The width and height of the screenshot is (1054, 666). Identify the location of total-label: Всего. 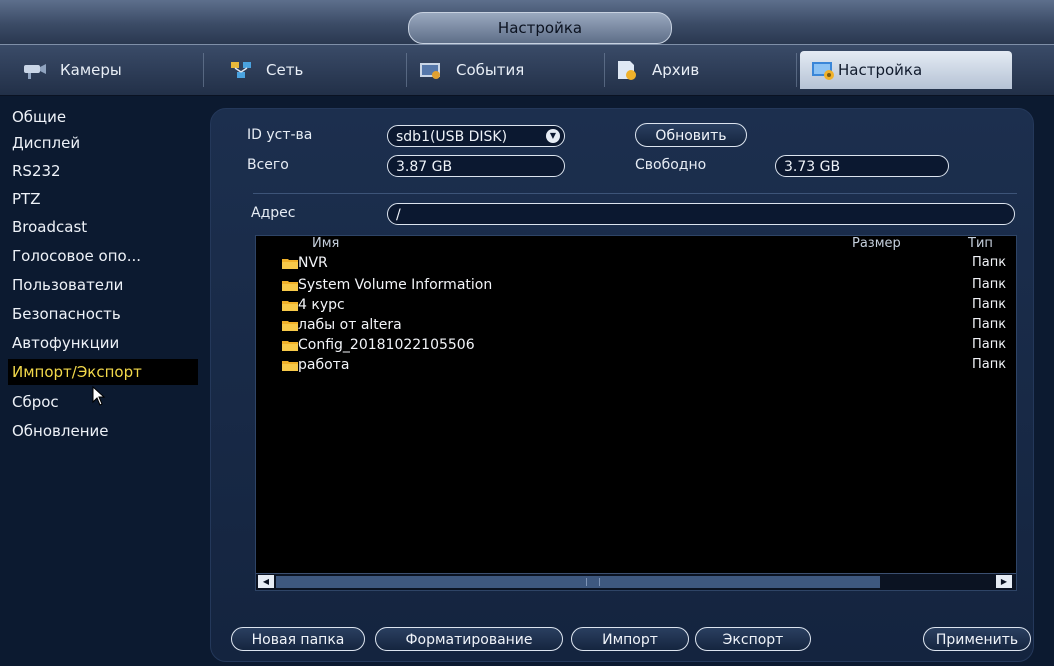
(268, 165).